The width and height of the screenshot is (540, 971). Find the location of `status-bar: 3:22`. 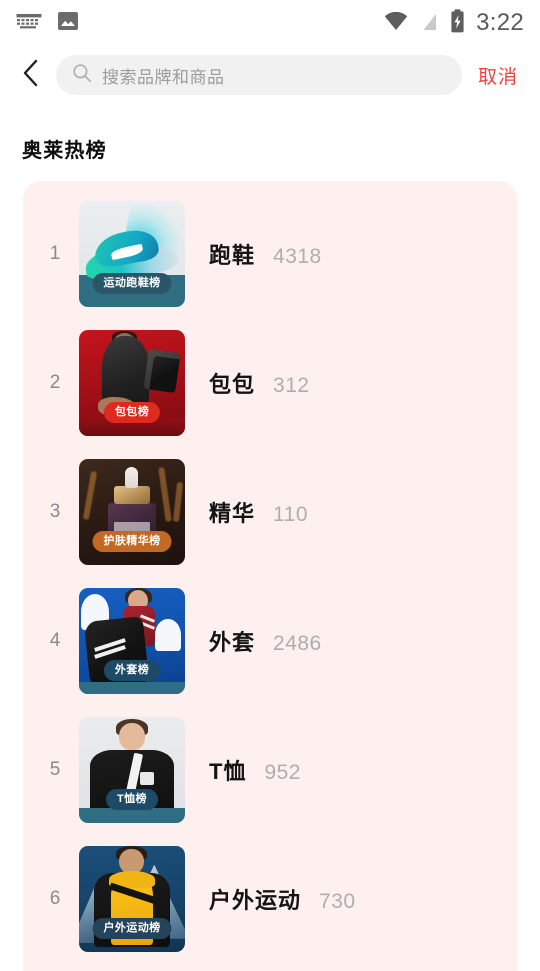

status-bar: 3:22 is located at coordinates (270, 23).